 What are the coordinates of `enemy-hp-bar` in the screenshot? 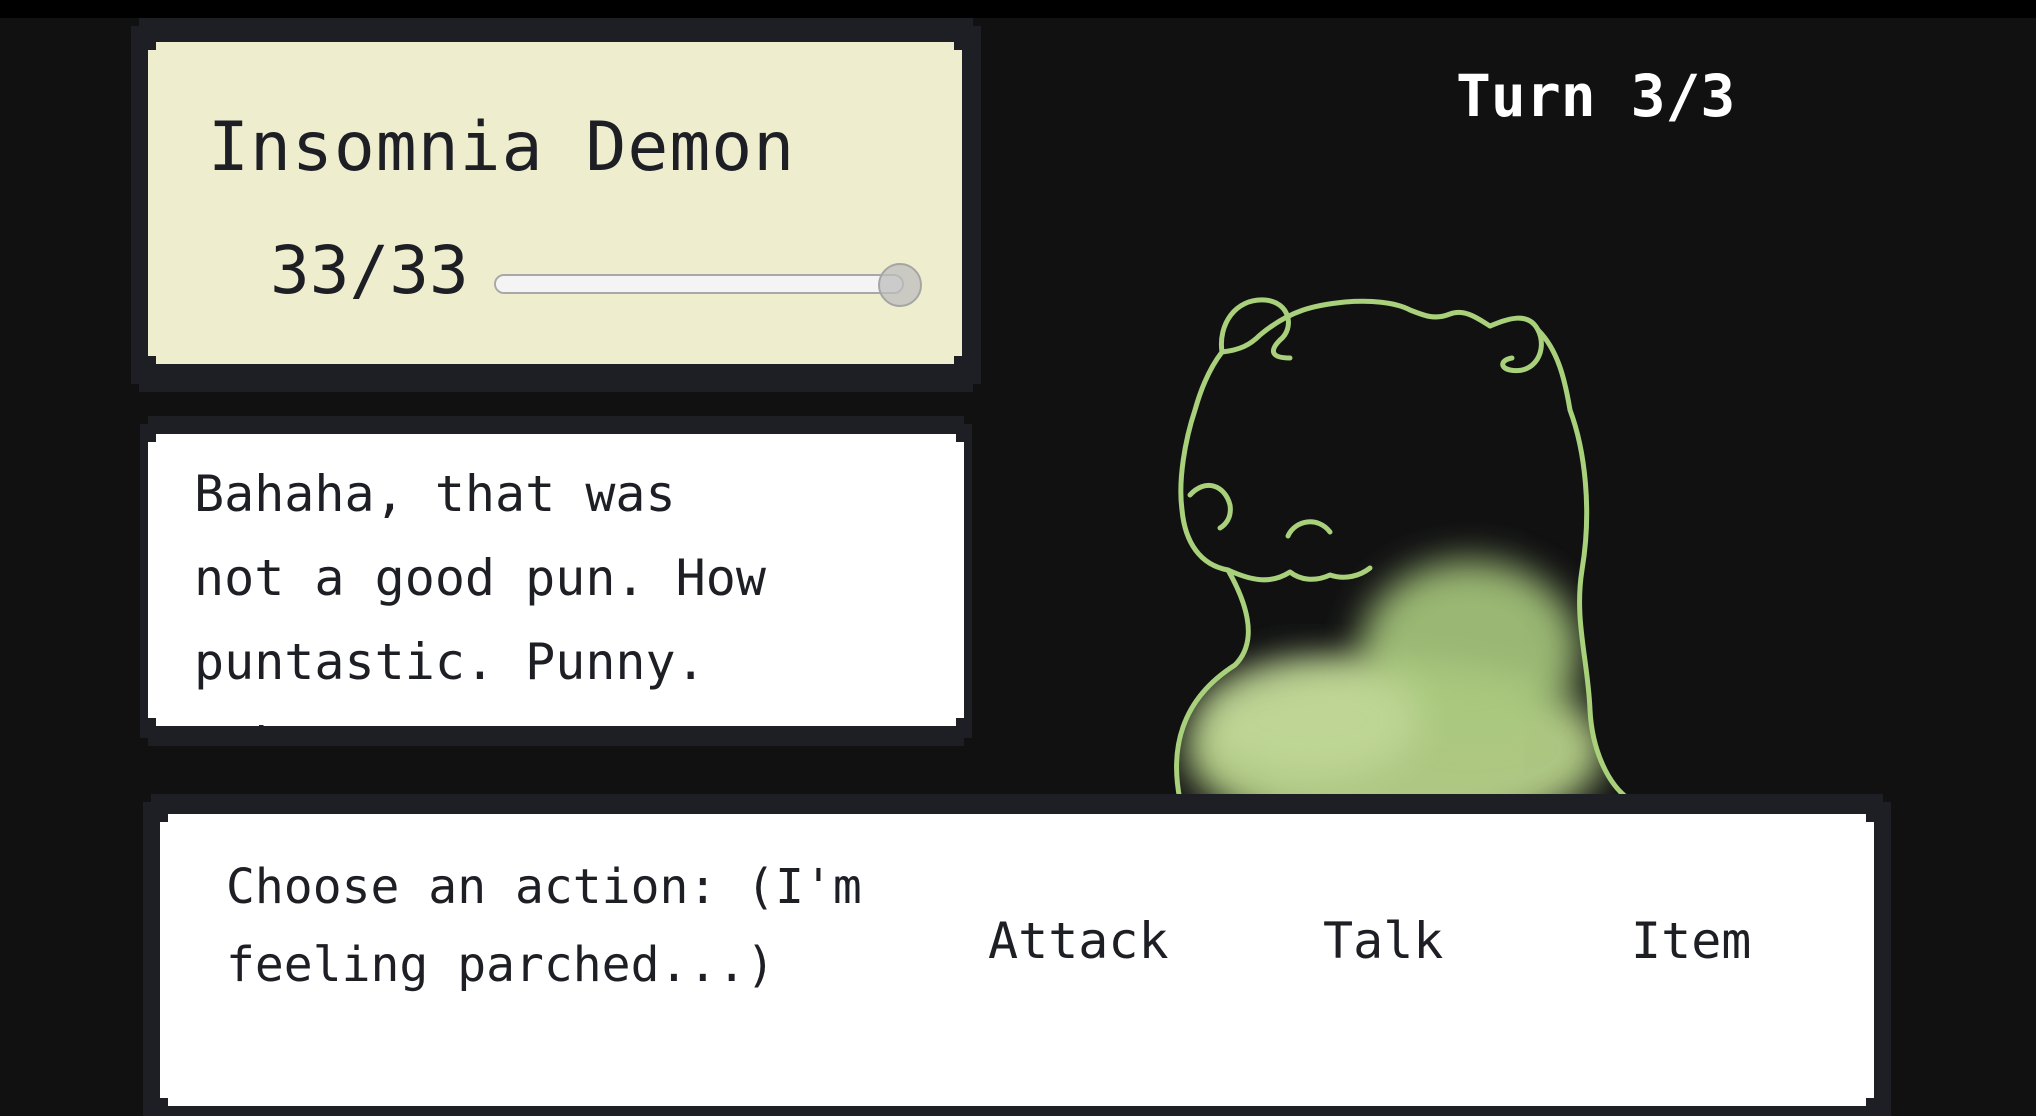 It's located at (699, 284).